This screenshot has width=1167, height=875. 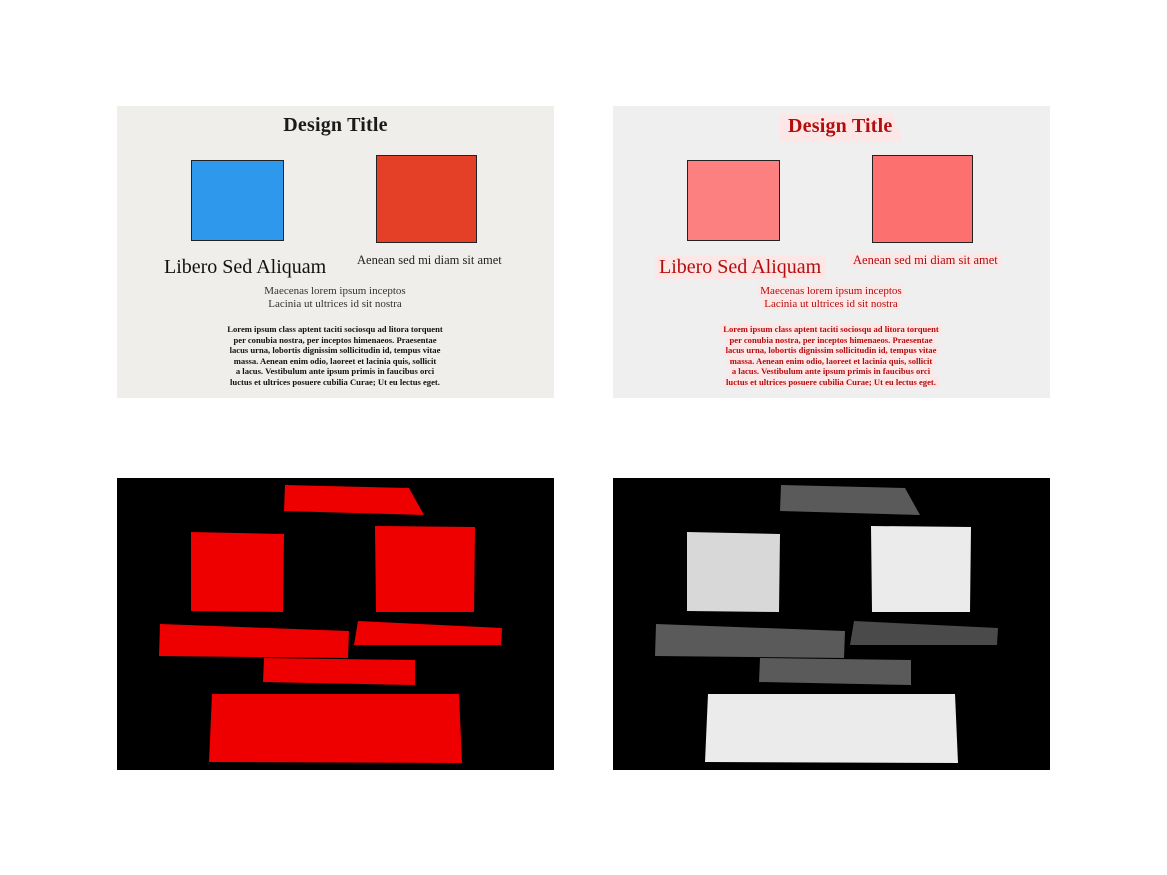 I want to click on gray-square-a, so click(x=733, y=572).